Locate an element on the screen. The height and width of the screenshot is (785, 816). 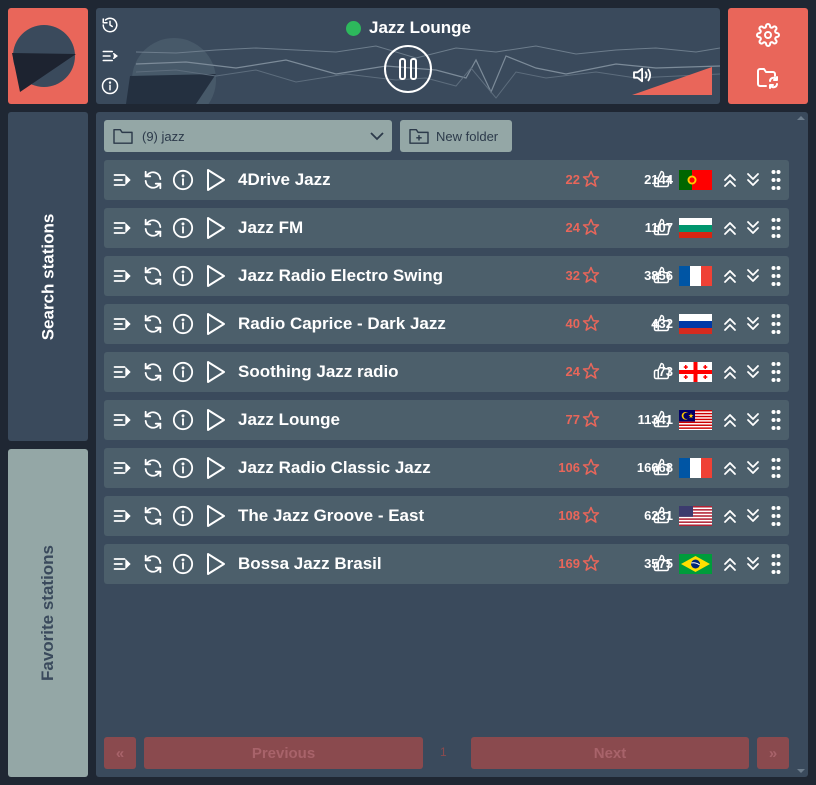
next-page-button: Next is located at coordinates (610, 753).